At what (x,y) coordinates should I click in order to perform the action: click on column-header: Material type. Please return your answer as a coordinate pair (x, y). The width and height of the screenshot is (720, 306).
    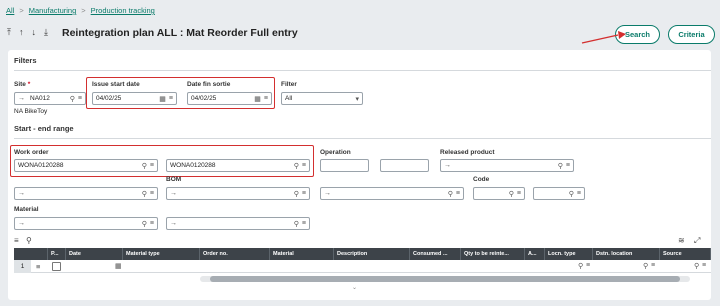
    Looking at the image, I should click on (161, 254).